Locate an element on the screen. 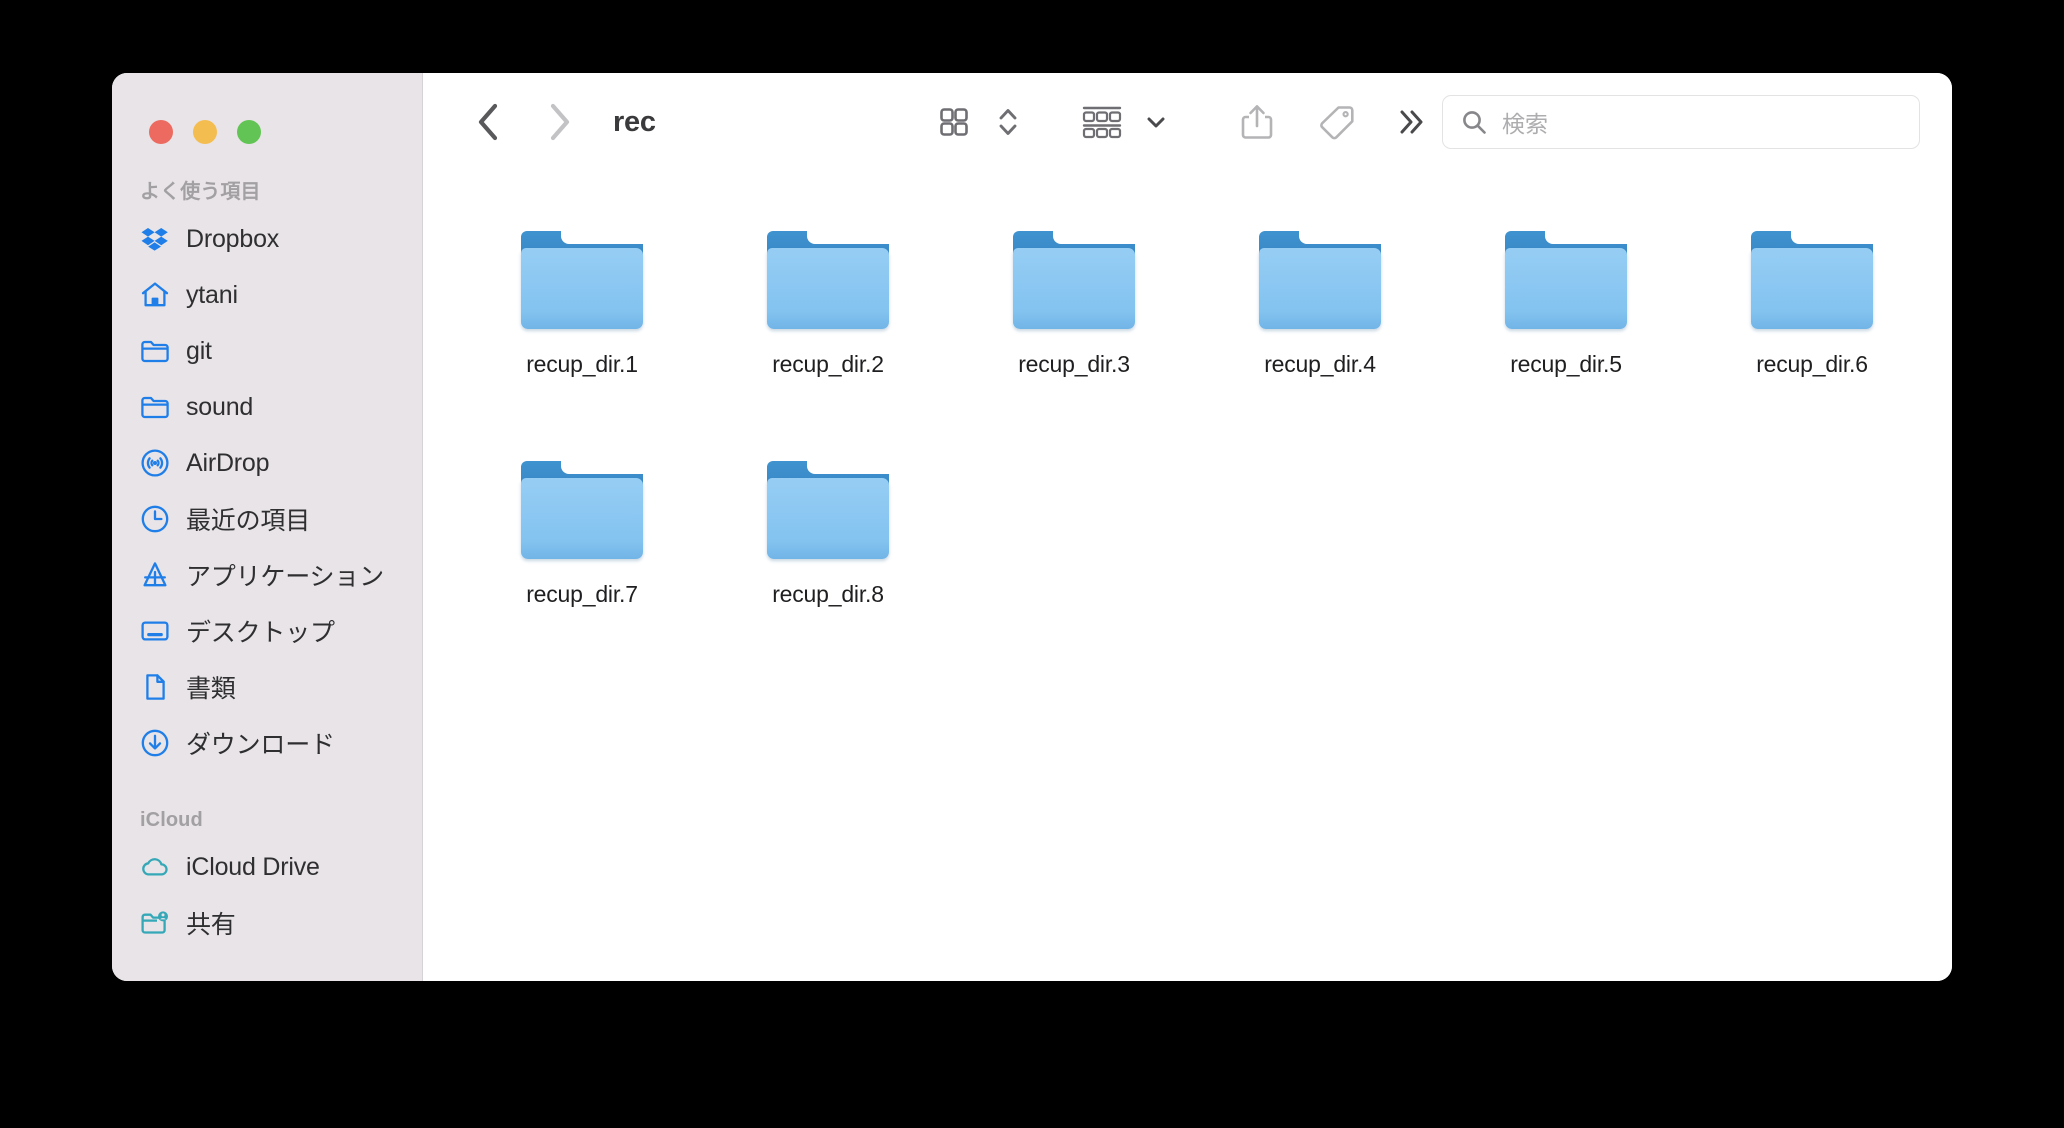  file-label: recup_dir.6 is located at coordinates (1812, 364).